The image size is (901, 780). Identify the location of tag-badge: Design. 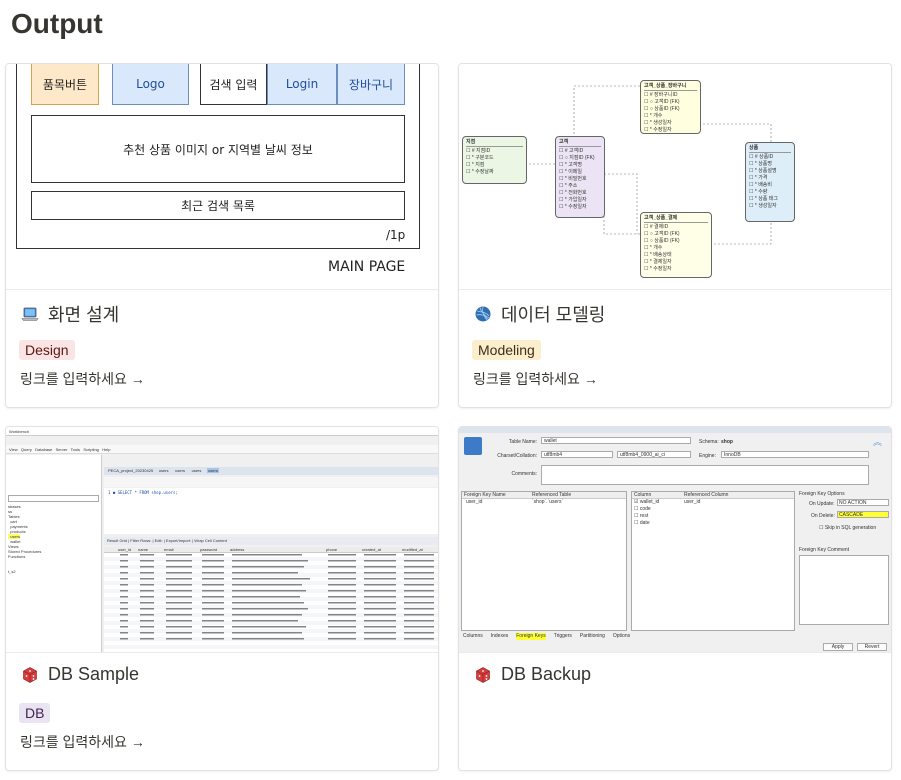
(47, 350).